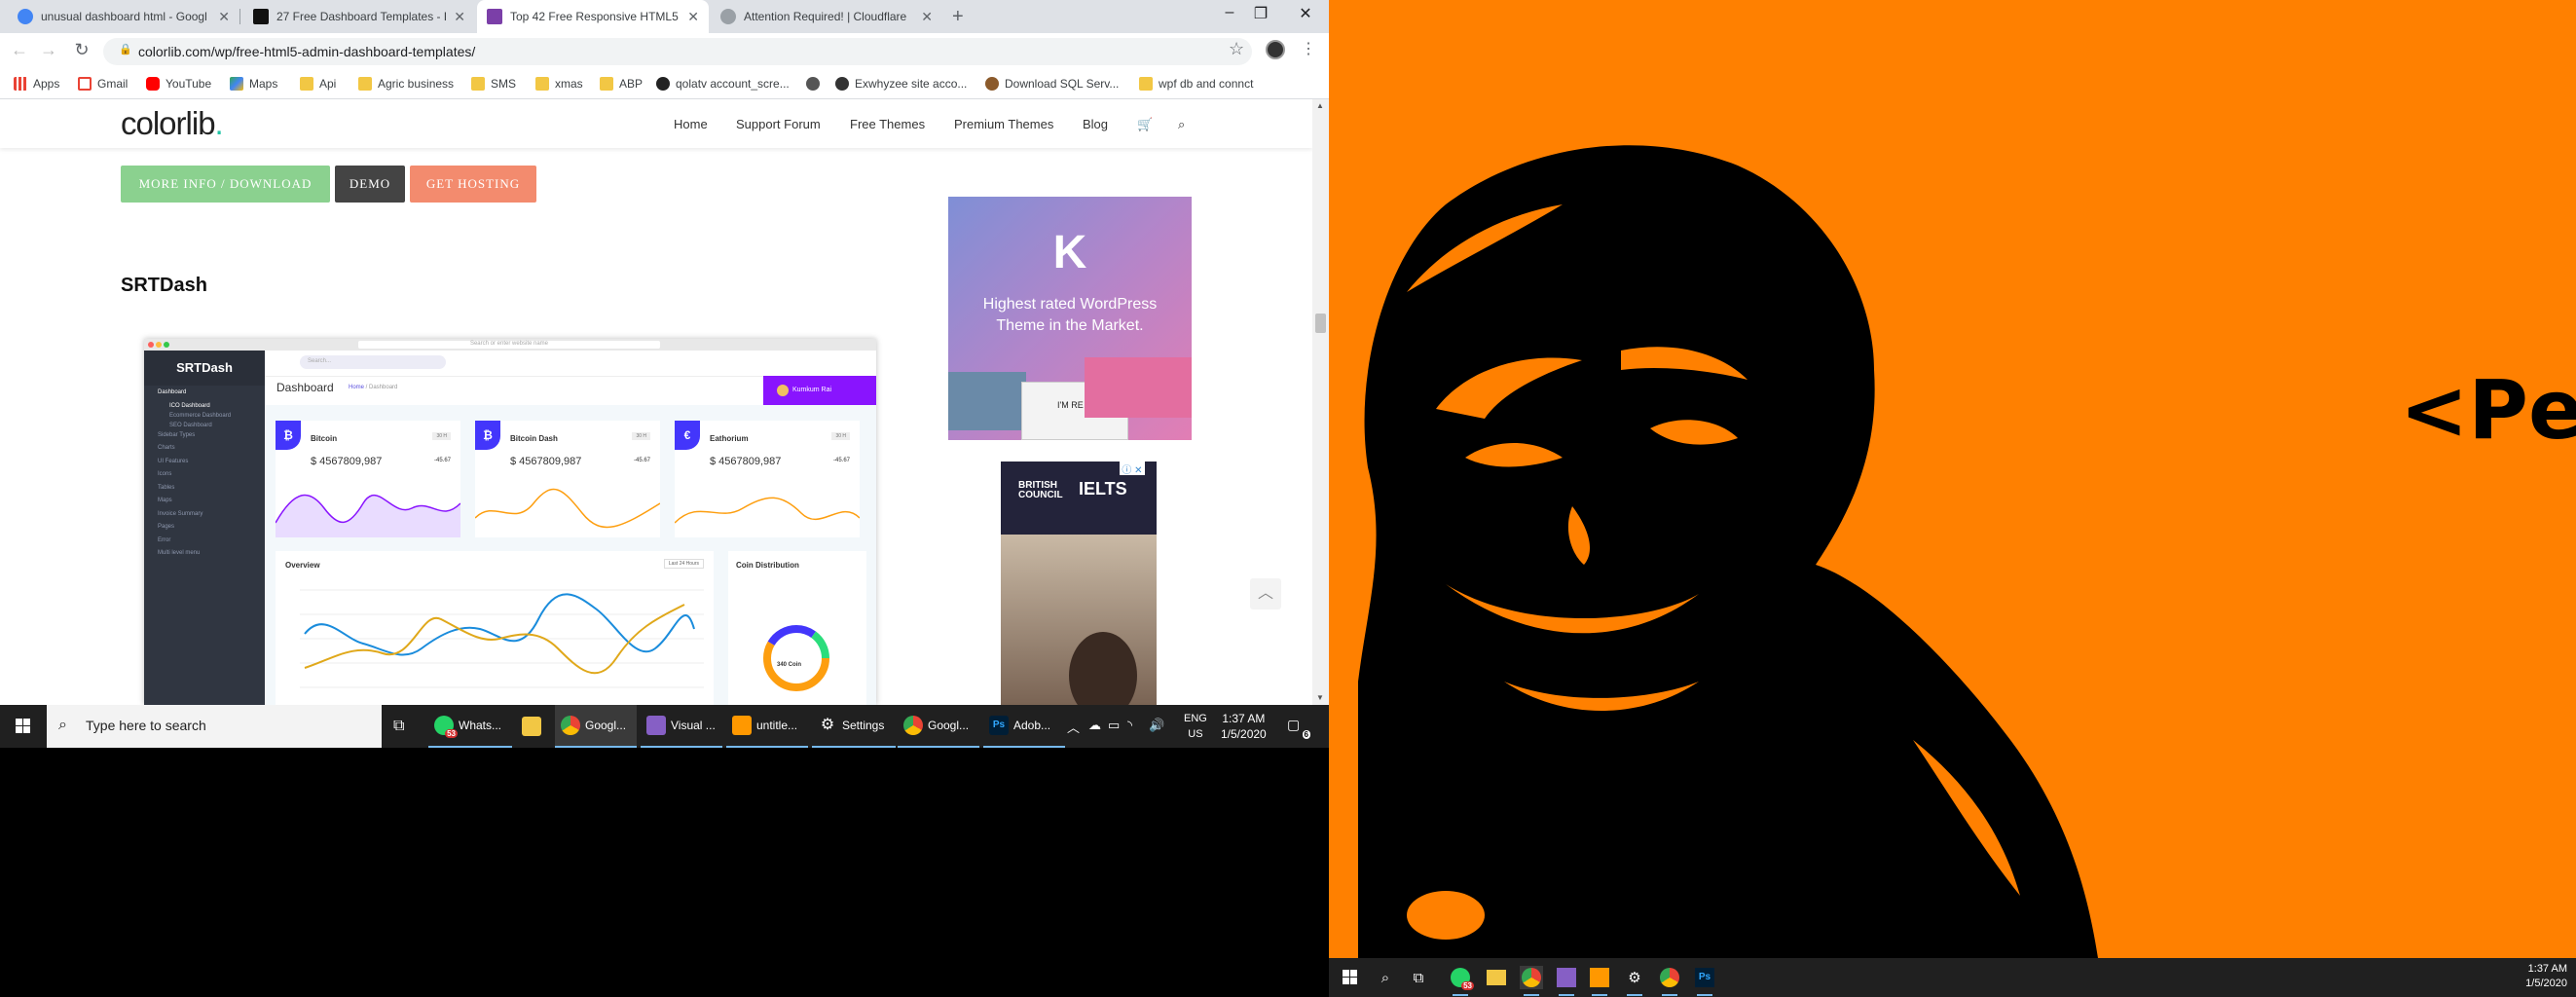  What do you see at coordinates (19, 50) in the screenshot?
I see `back-button: ←` at bounding box center [19, 50].